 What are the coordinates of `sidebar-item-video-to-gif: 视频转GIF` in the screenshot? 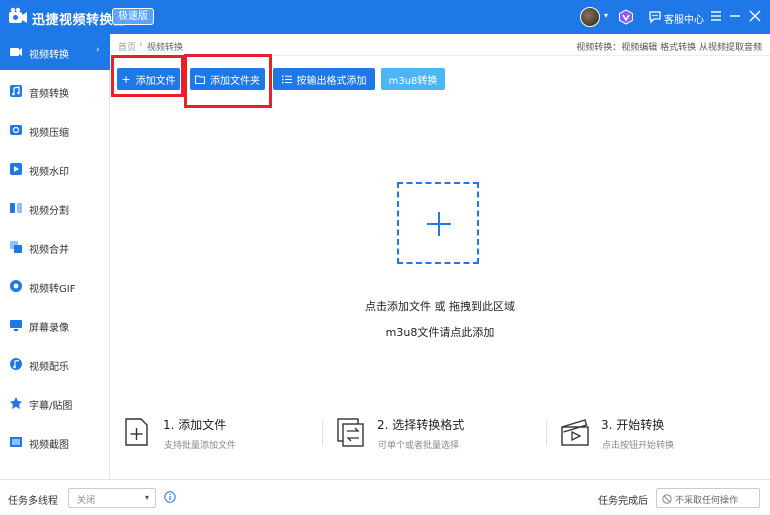 It's located at (55, 286).